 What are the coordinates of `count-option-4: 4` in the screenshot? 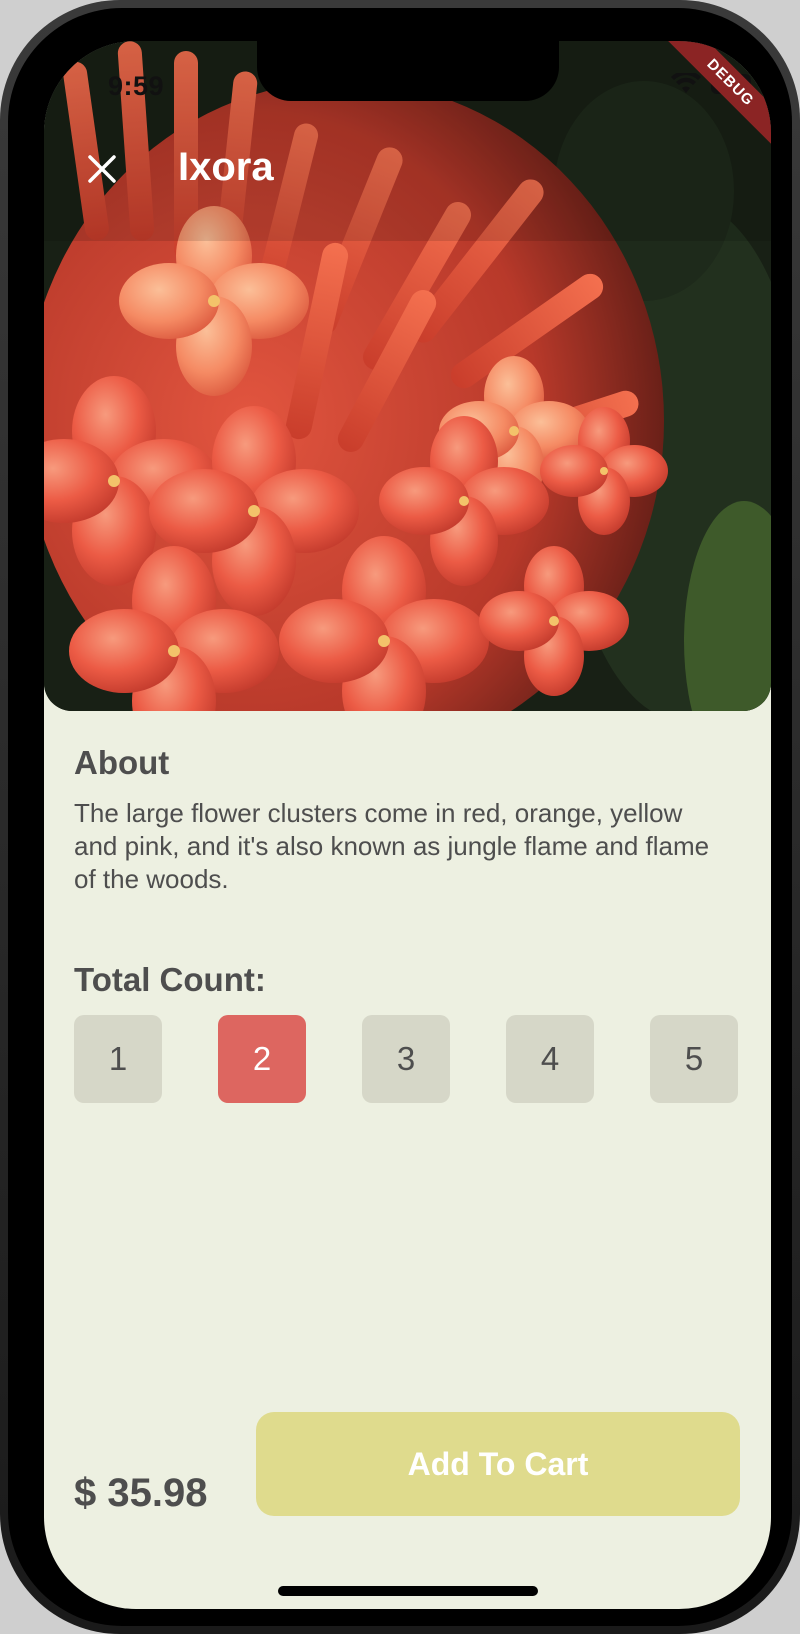 It's located at (550, 1059).